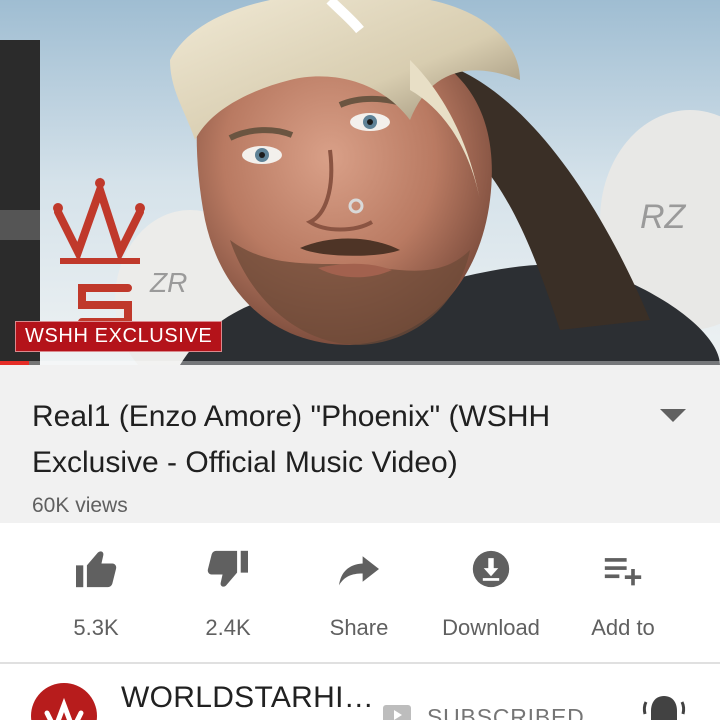 Image resolution: width=720 pixels, height=720 pixels. What do you see at coordinates (227, 568) in the screenshot?
I see `thumbs-down-icon` at bounding box center [227, 568].